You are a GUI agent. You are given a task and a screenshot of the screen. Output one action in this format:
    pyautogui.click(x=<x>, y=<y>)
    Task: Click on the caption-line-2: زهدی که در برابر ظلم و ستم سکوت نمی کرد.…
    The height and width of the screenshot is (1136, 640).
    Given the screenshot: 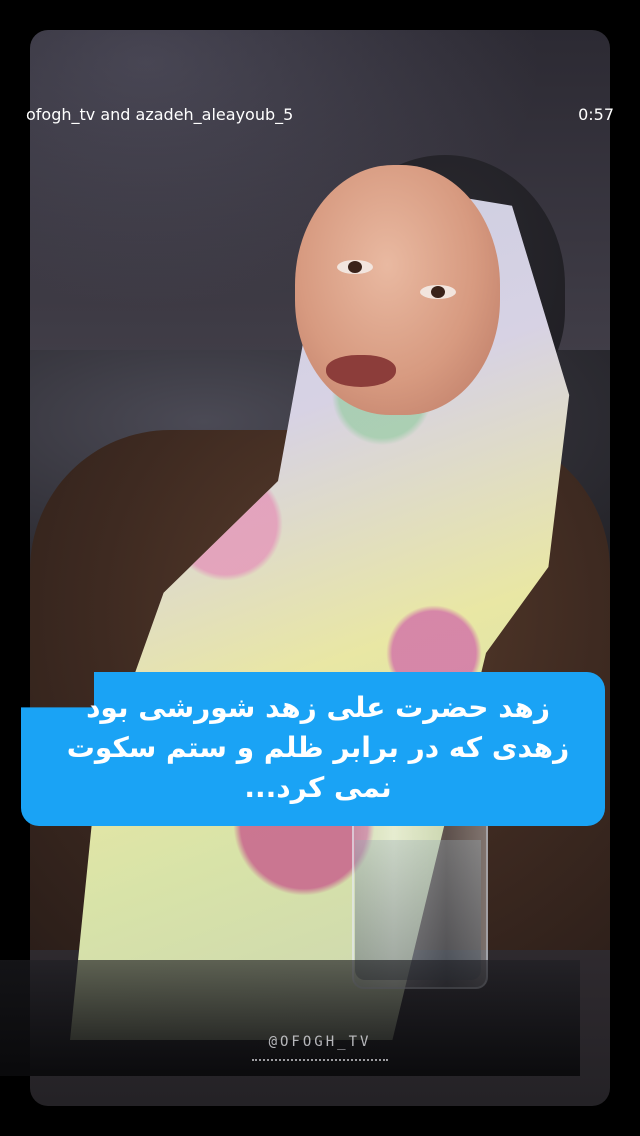 What is the action you would take?
    pyautogui.click(x=318, y=767)
    